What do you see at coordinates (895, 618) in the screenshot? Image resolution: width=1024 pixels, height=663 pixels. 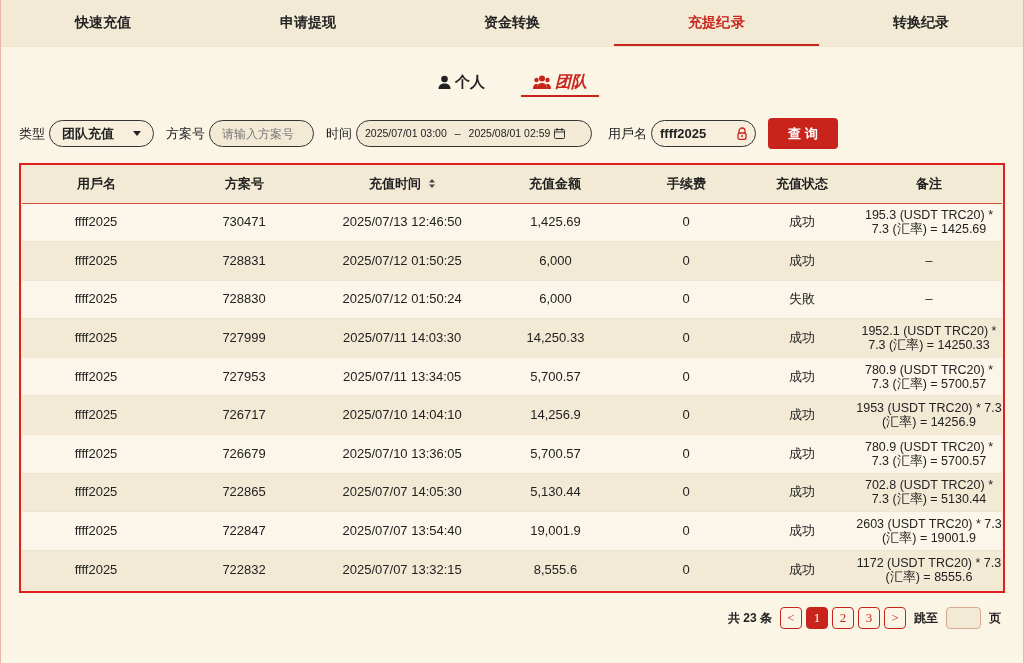 I see `next-page-button: >` at bounding box center [895, 618].